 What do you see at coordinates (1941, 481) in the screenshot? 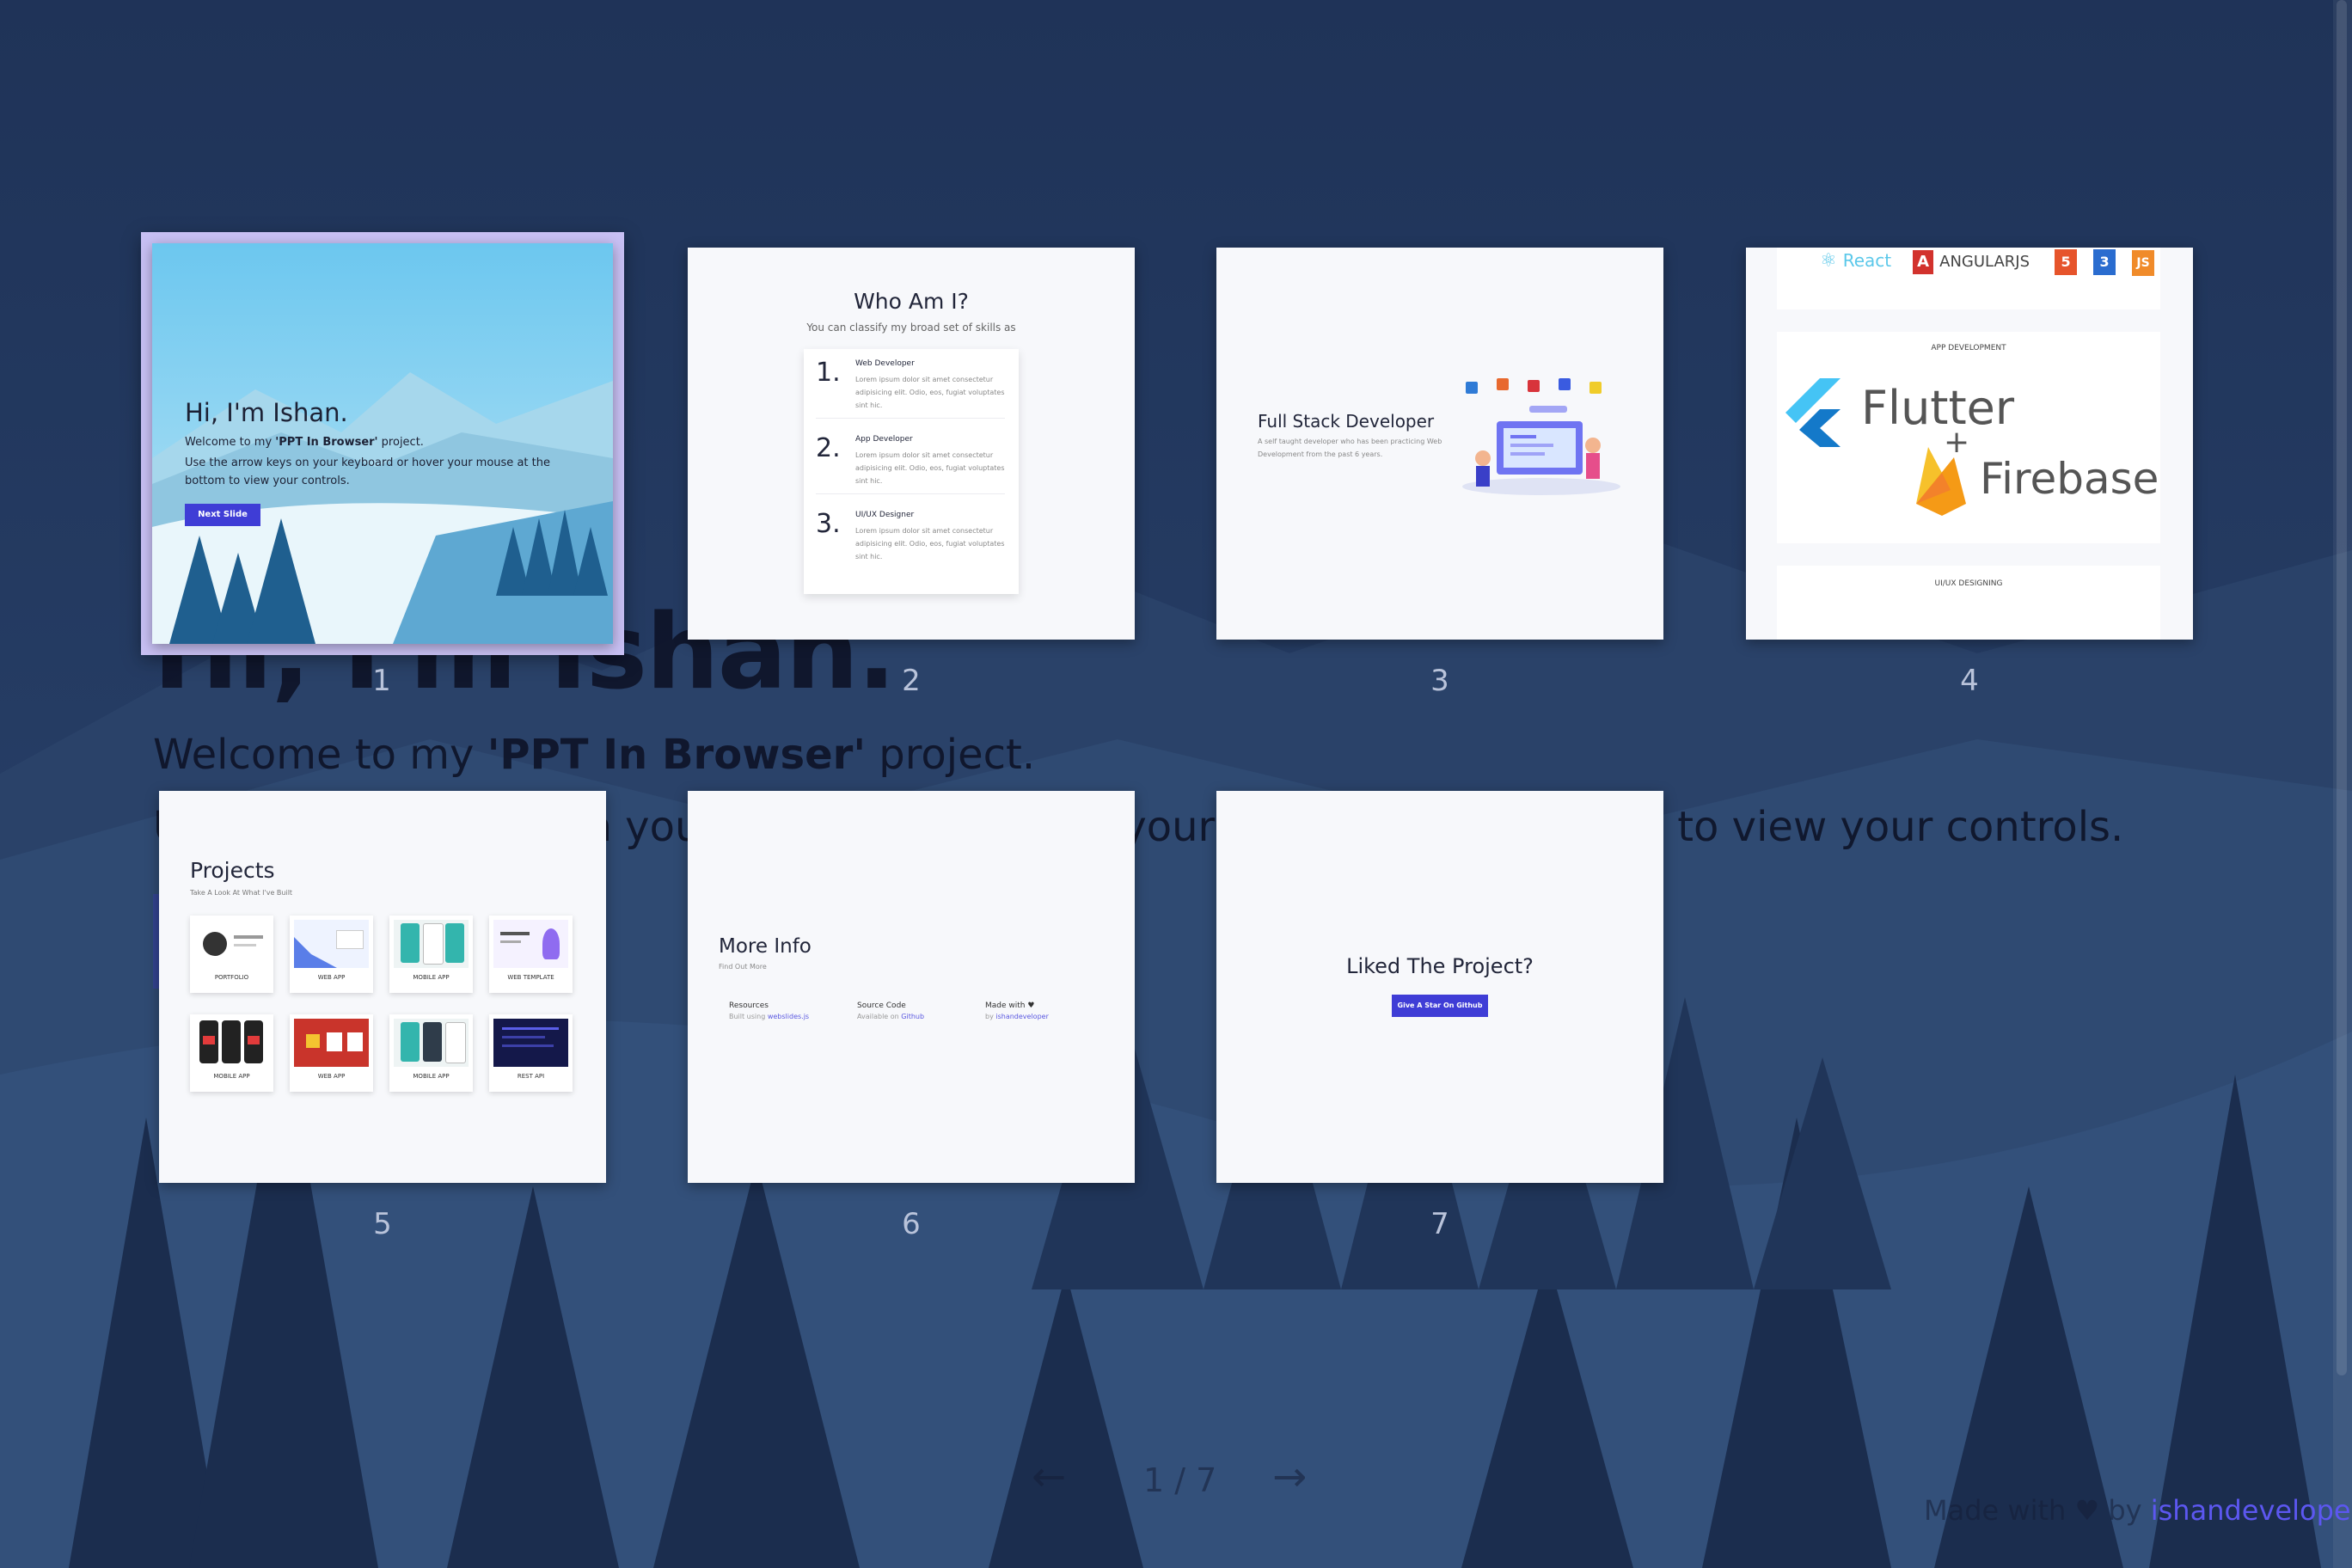
I see `firebase-icon` at bounding box center [1941, 481].